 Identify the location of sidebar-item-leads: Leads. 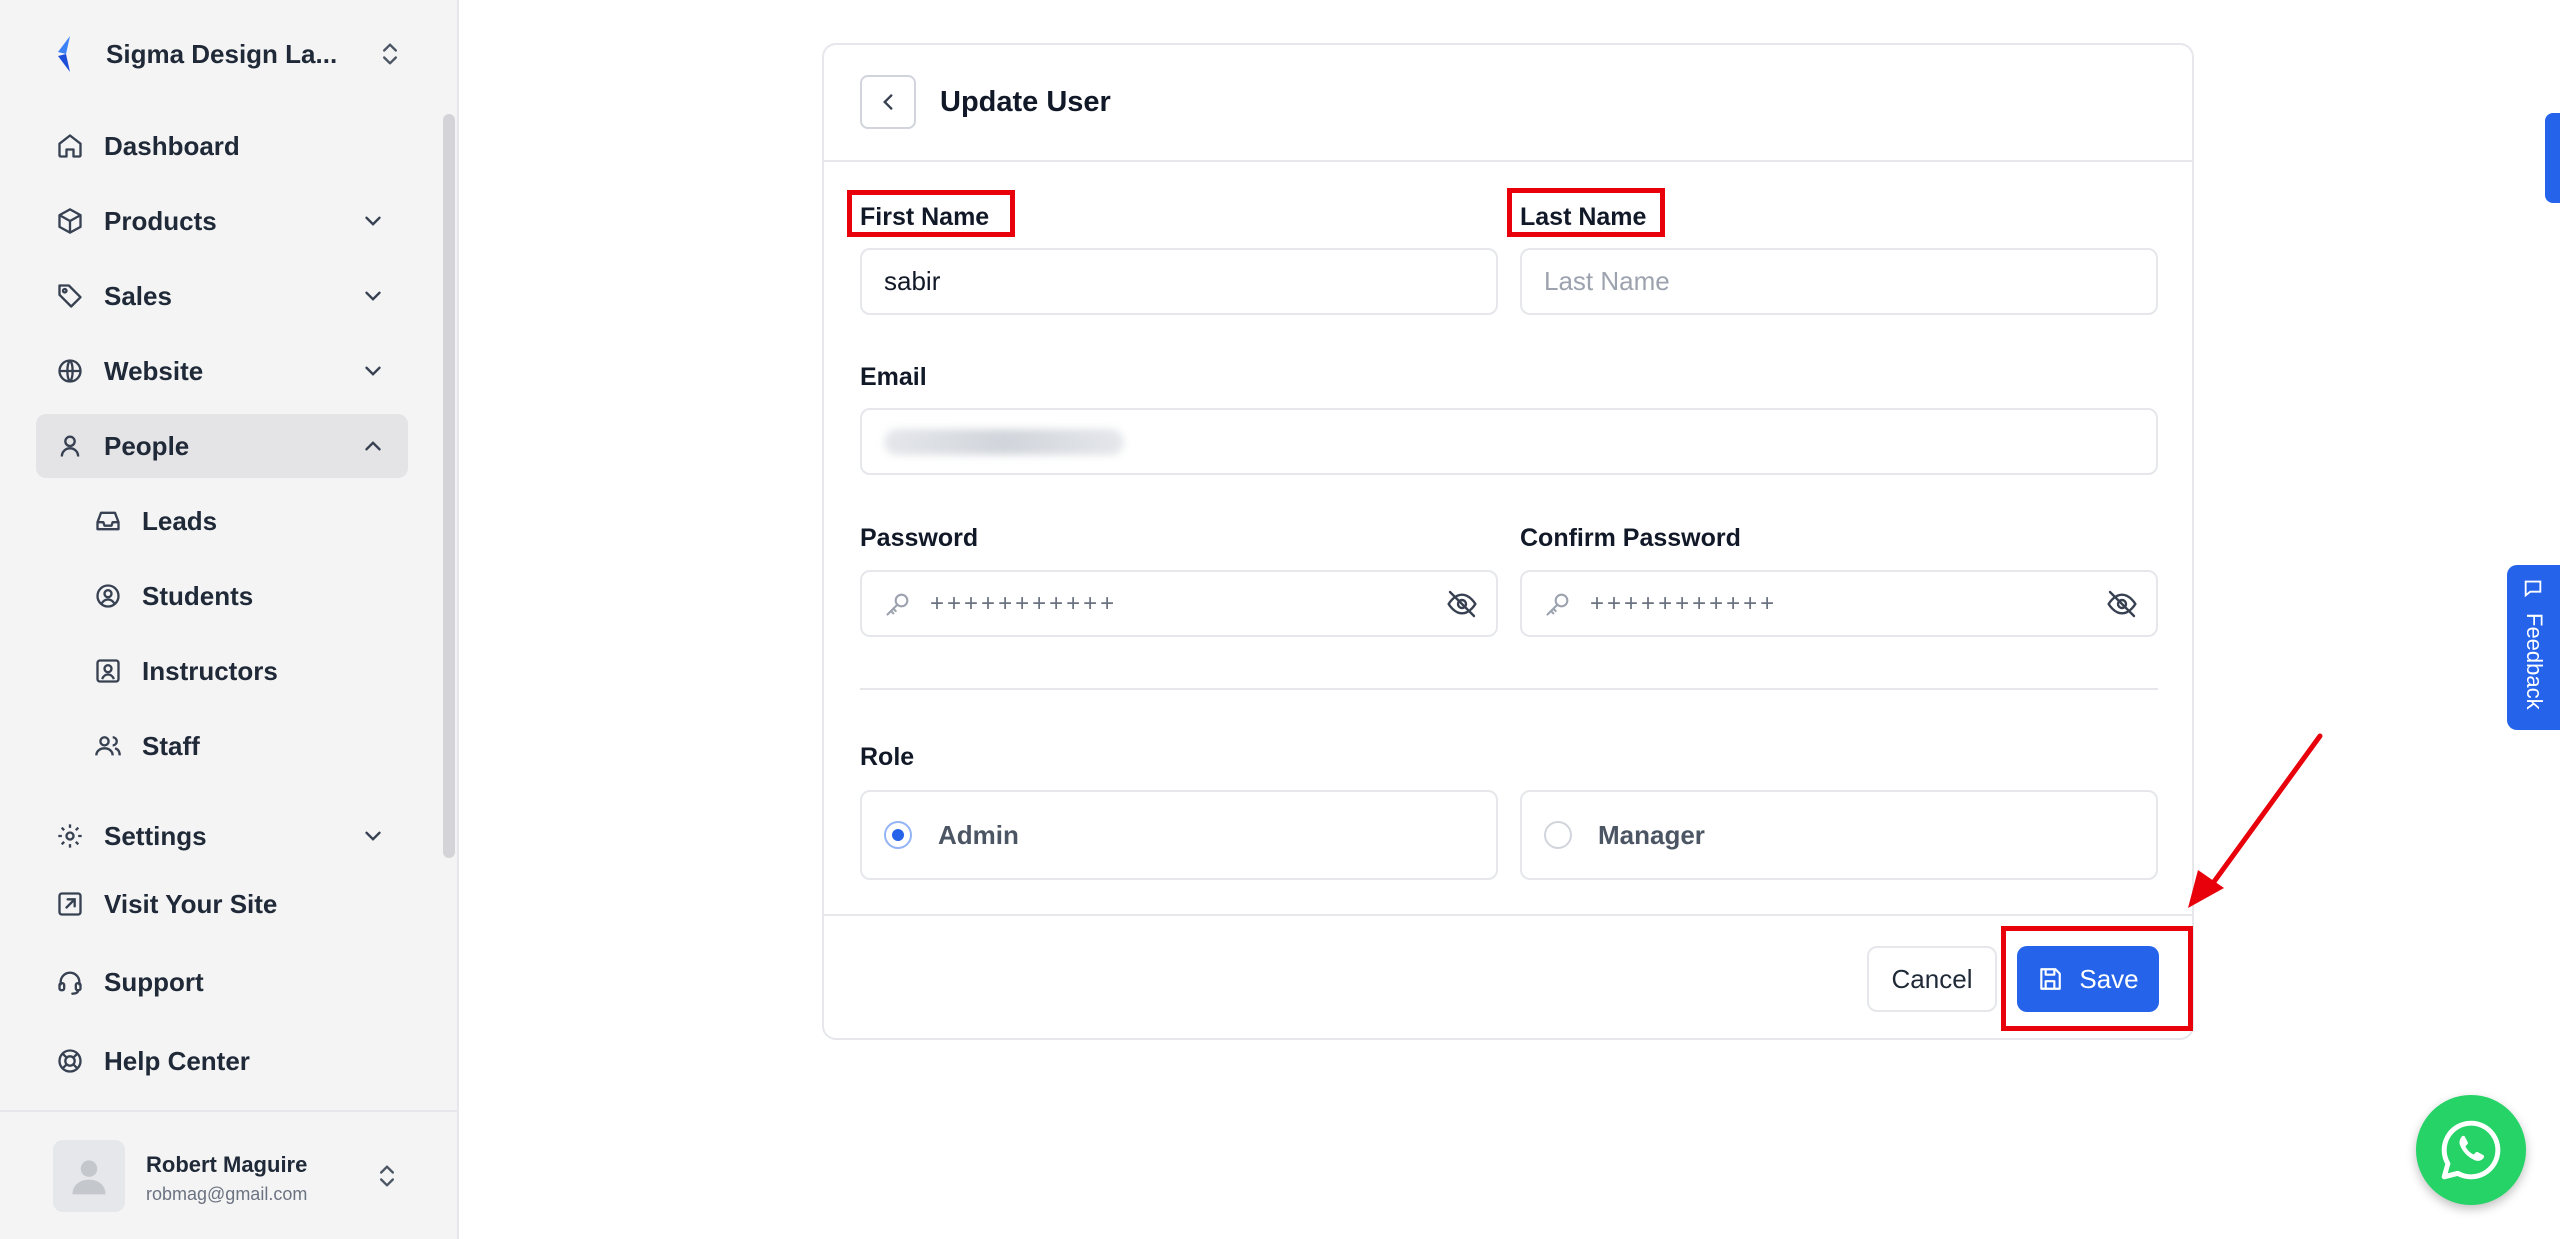
(222, 521).